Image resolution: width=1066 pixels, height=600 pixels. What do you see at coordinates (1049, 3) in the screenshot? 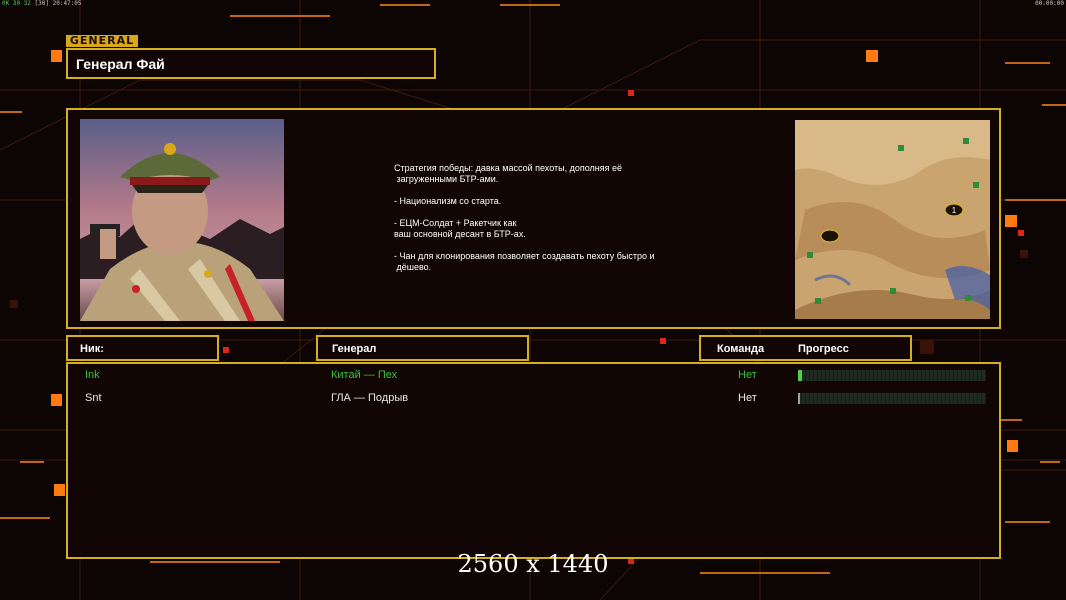
I see `hud-clock-right: 00:00:00` at bounding box center [1049, 3].